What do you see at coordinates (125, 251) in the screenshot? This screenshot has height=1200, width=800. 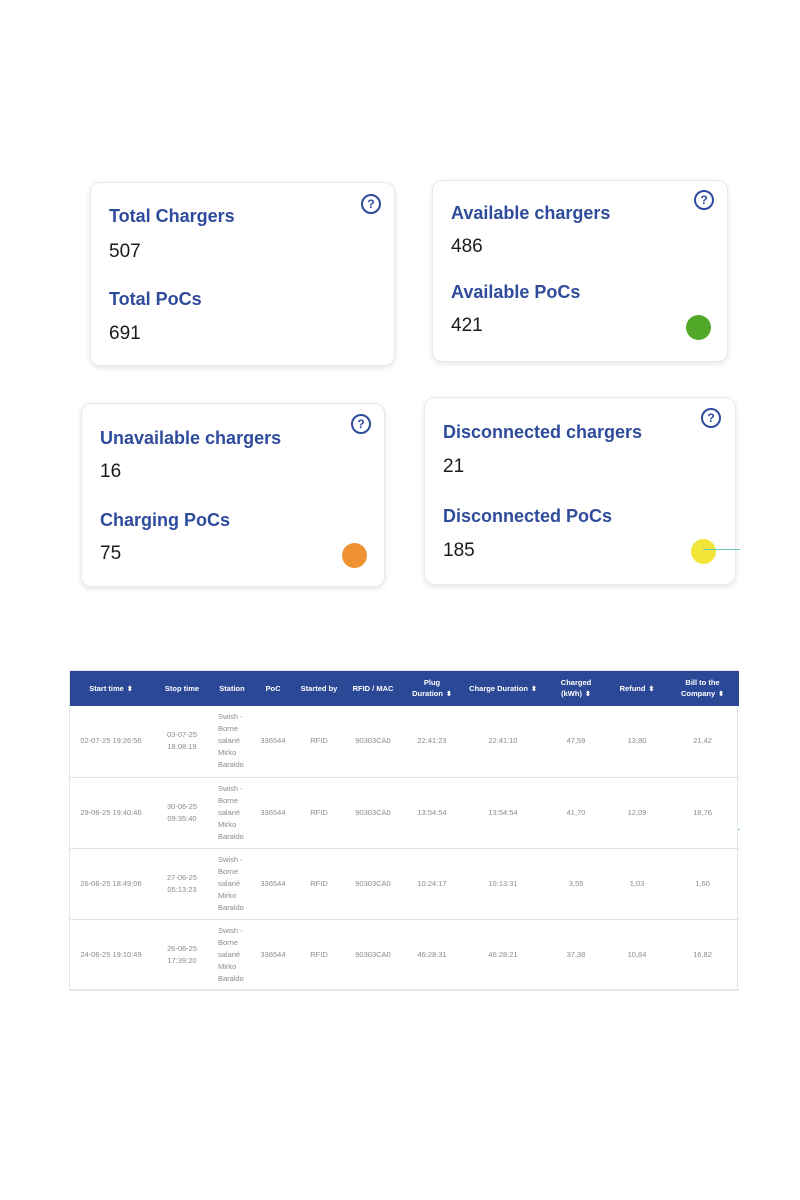 I see `total-chargers-value: 507` at bounding box center [125, 251].